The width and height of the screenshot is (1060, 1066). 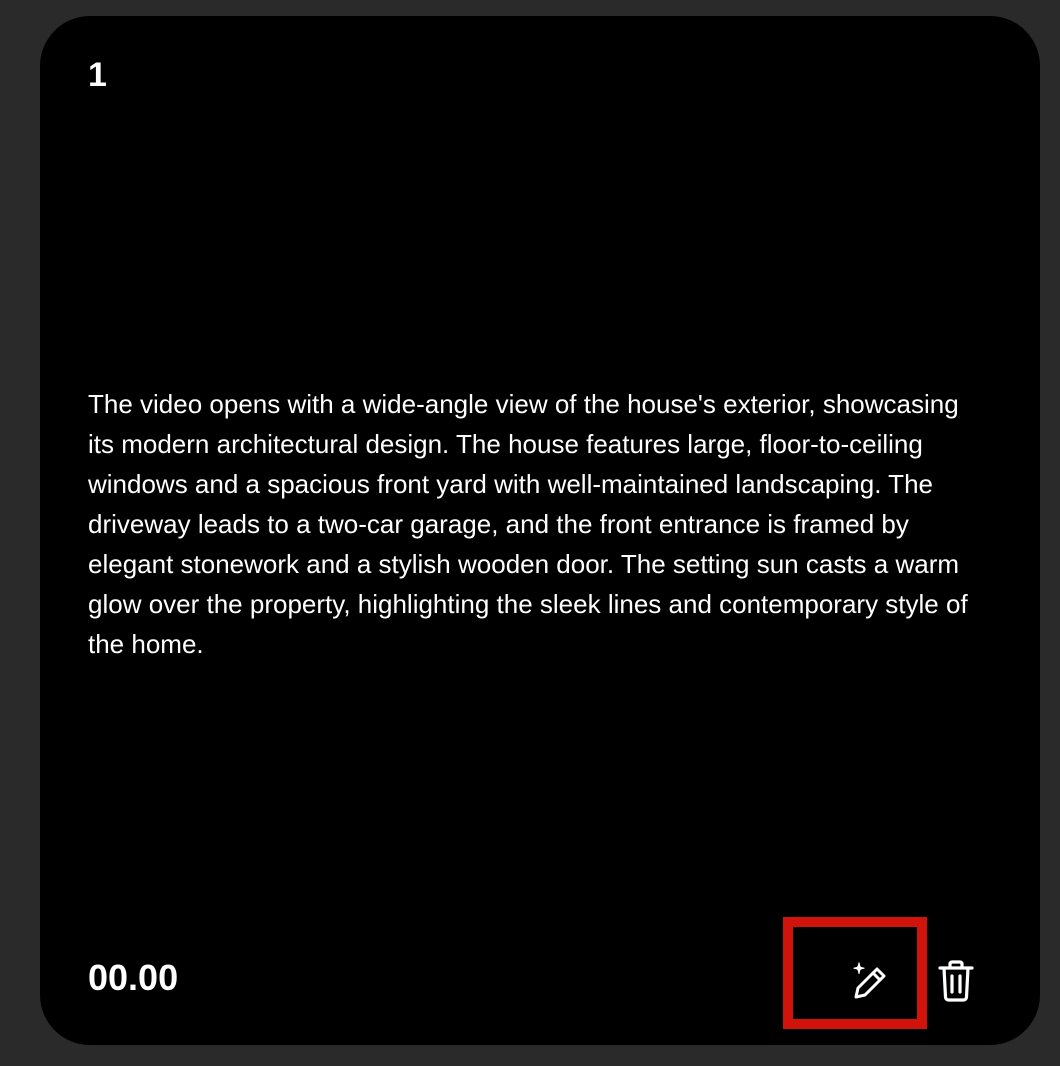 I want to click on delete-button, so click(x=956, y=981).